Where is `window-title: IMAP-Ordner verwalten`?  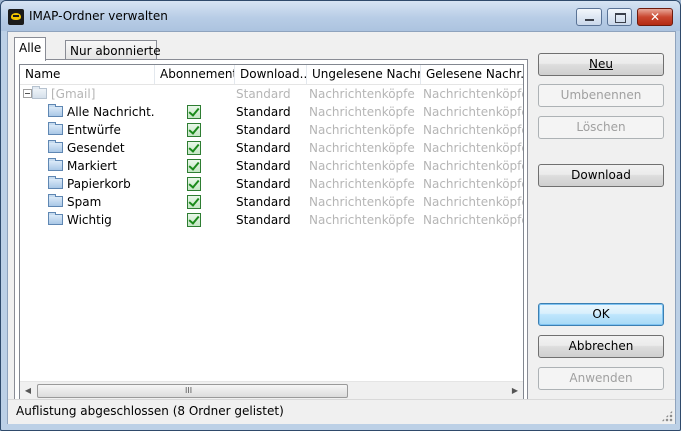 window-title: IMAP-Ordner verwalten is located at coordinates (98, 16).